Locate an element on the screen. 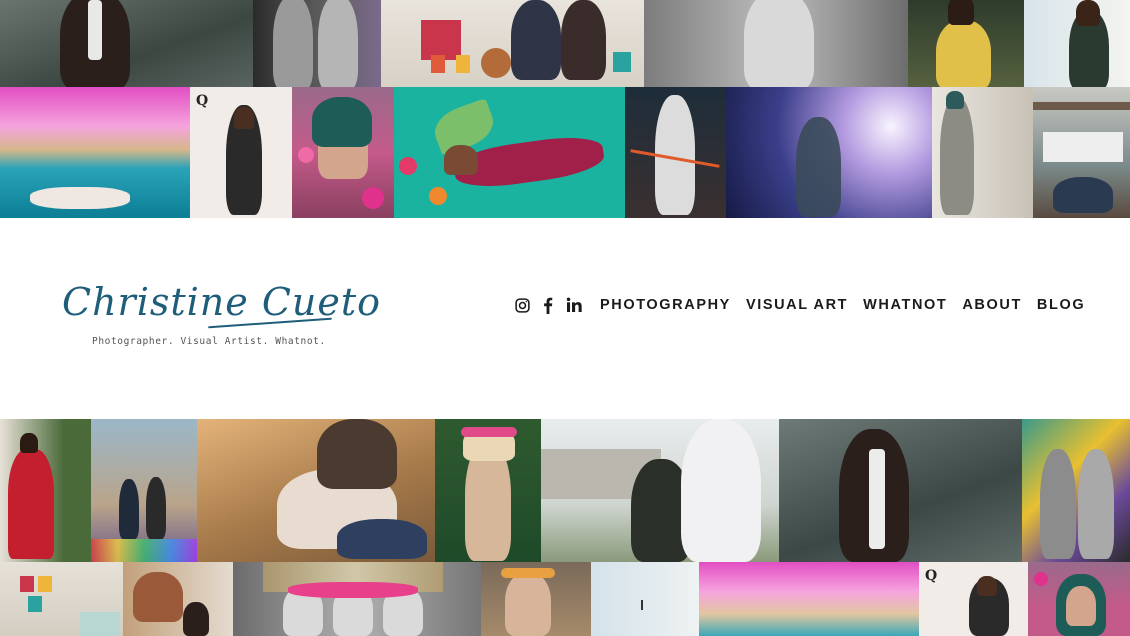 The height and width of the screenshot is (636, 1130). nav-photography: PHOTOGRAPHY is located at coordinates (665, 305).